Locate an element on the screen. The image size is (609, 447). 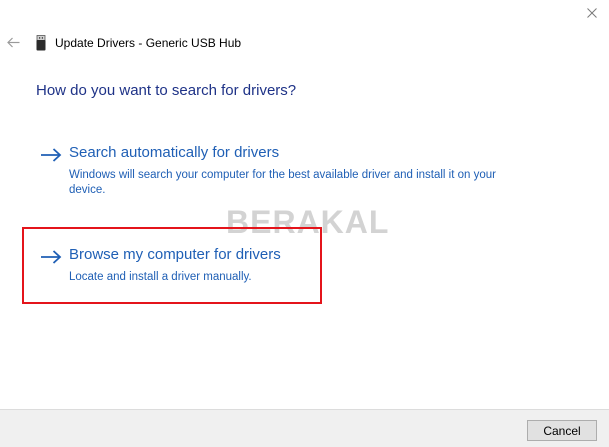
window-title: Update Drivers - Generic USB Hub is located at coordinates (148, 43).